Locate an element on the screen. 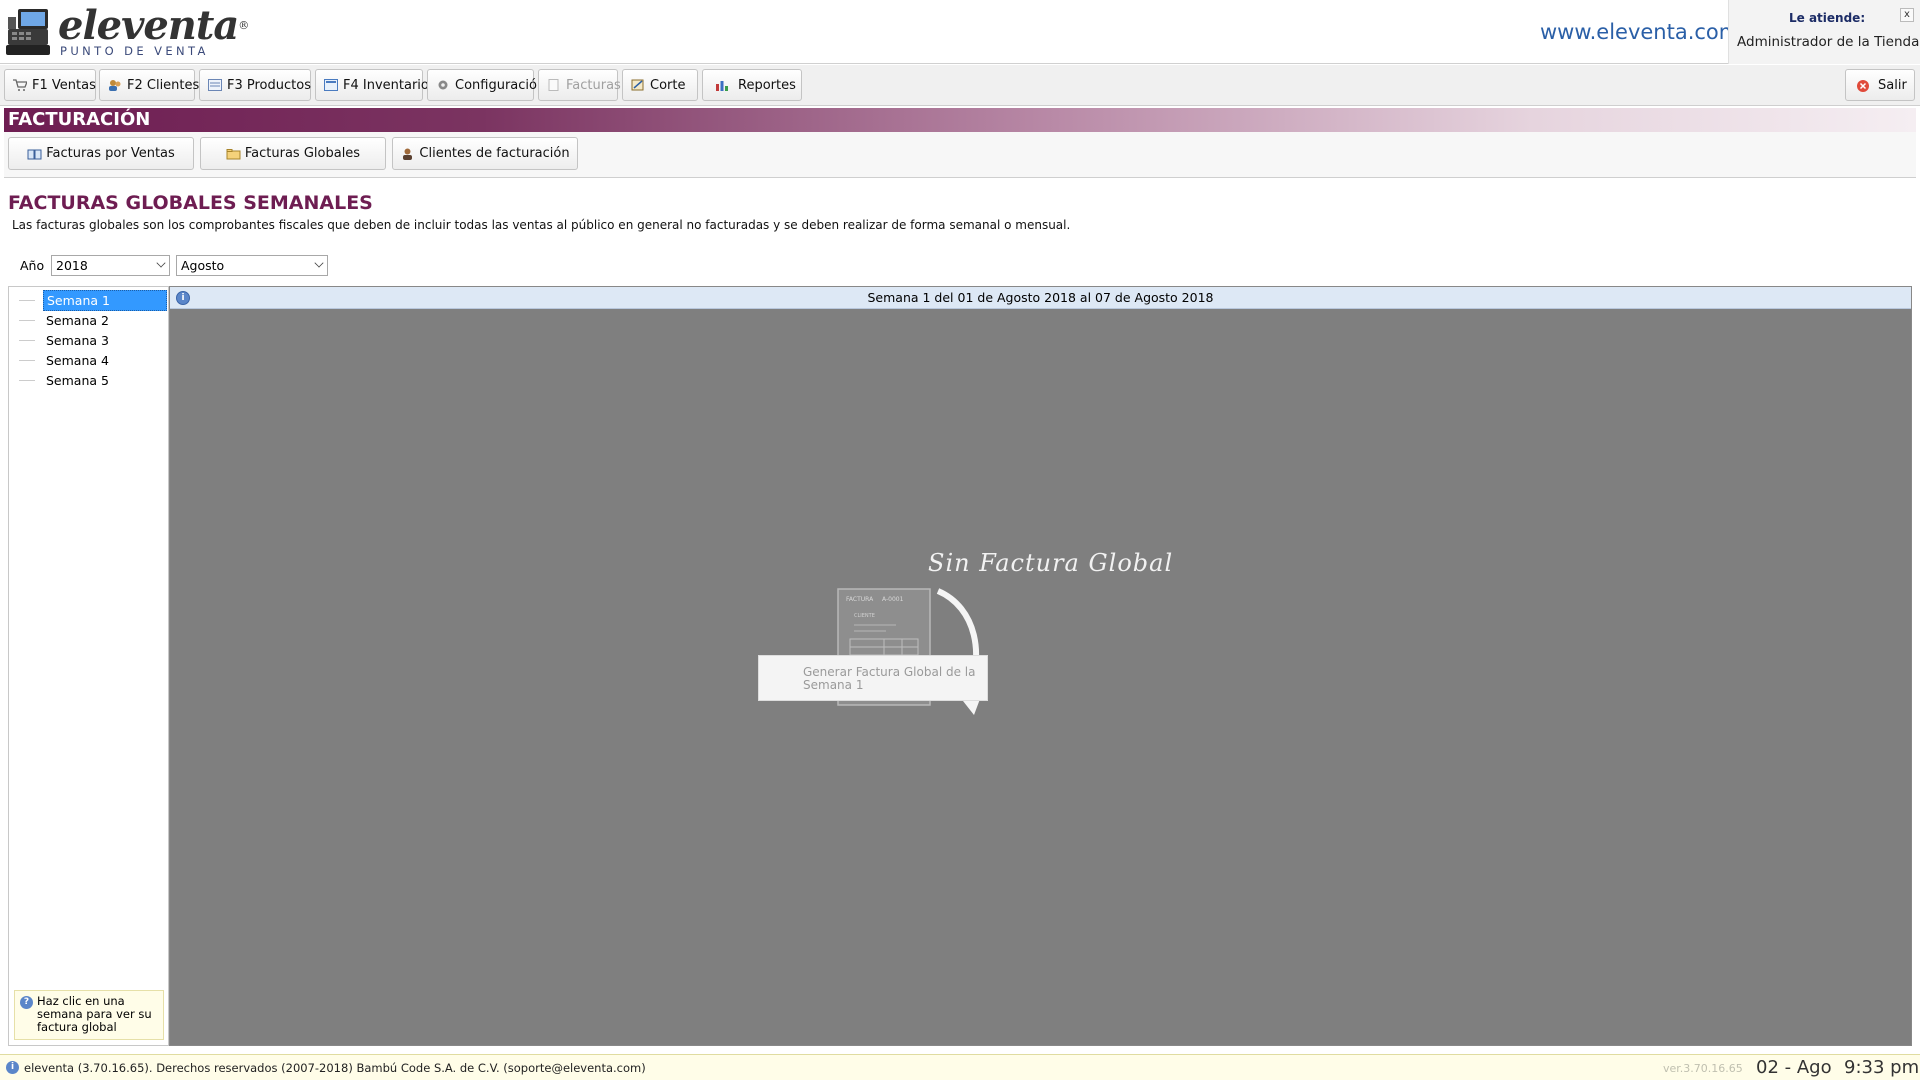 This screenshot has width=1920, height=1080. toolbar-configuracion-button: Configuración is located at coordinates (486, 85).